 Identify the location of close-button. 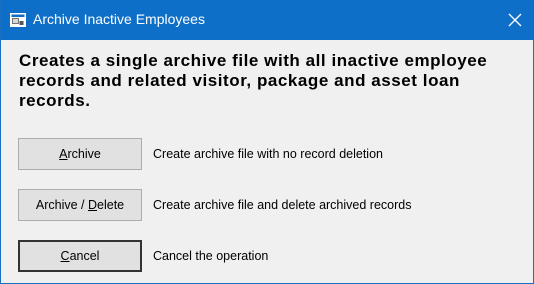
(514, 20).